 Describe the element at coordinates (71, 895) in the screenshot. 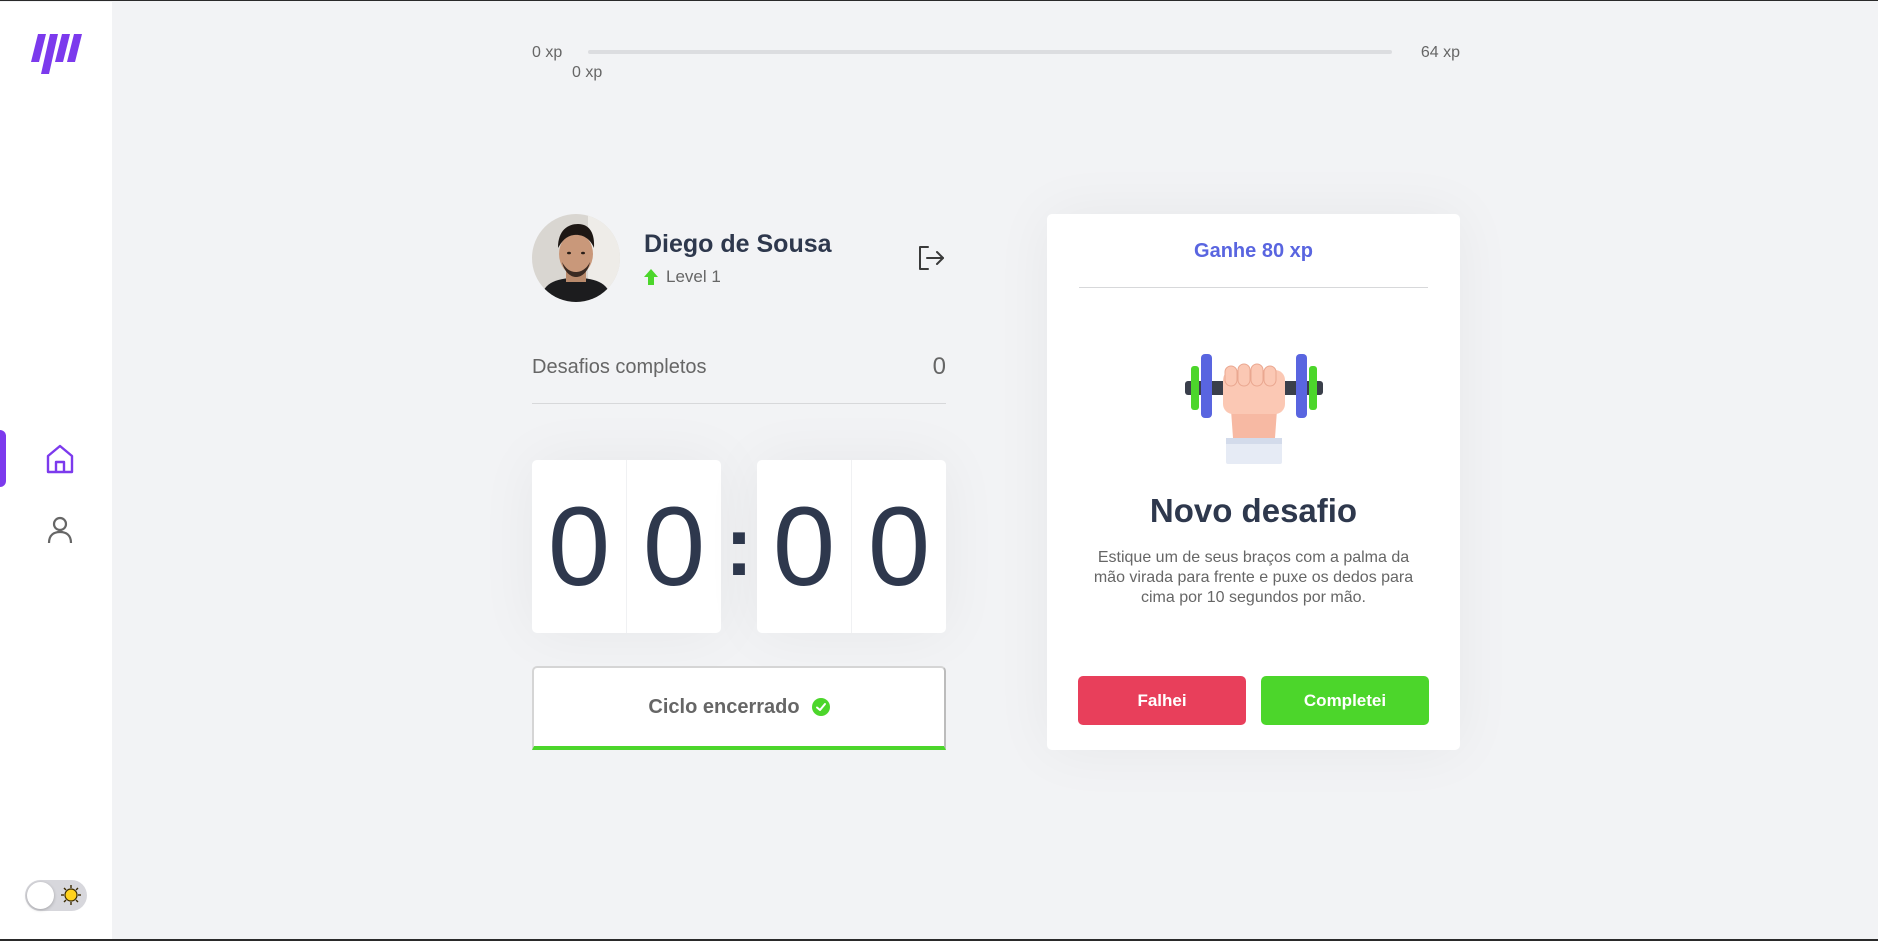

I see `sun-icon` at that location.